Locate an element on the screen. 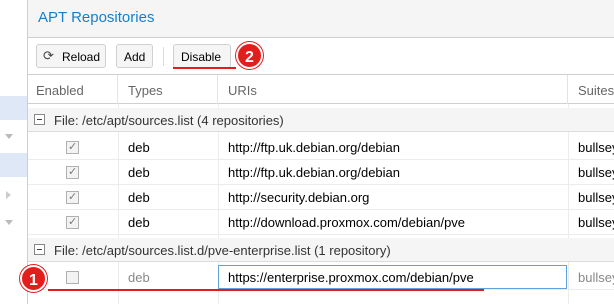 This screenshot has height=304, width=614. panel-header: APT Repositories is located at coordinates (321, 19).